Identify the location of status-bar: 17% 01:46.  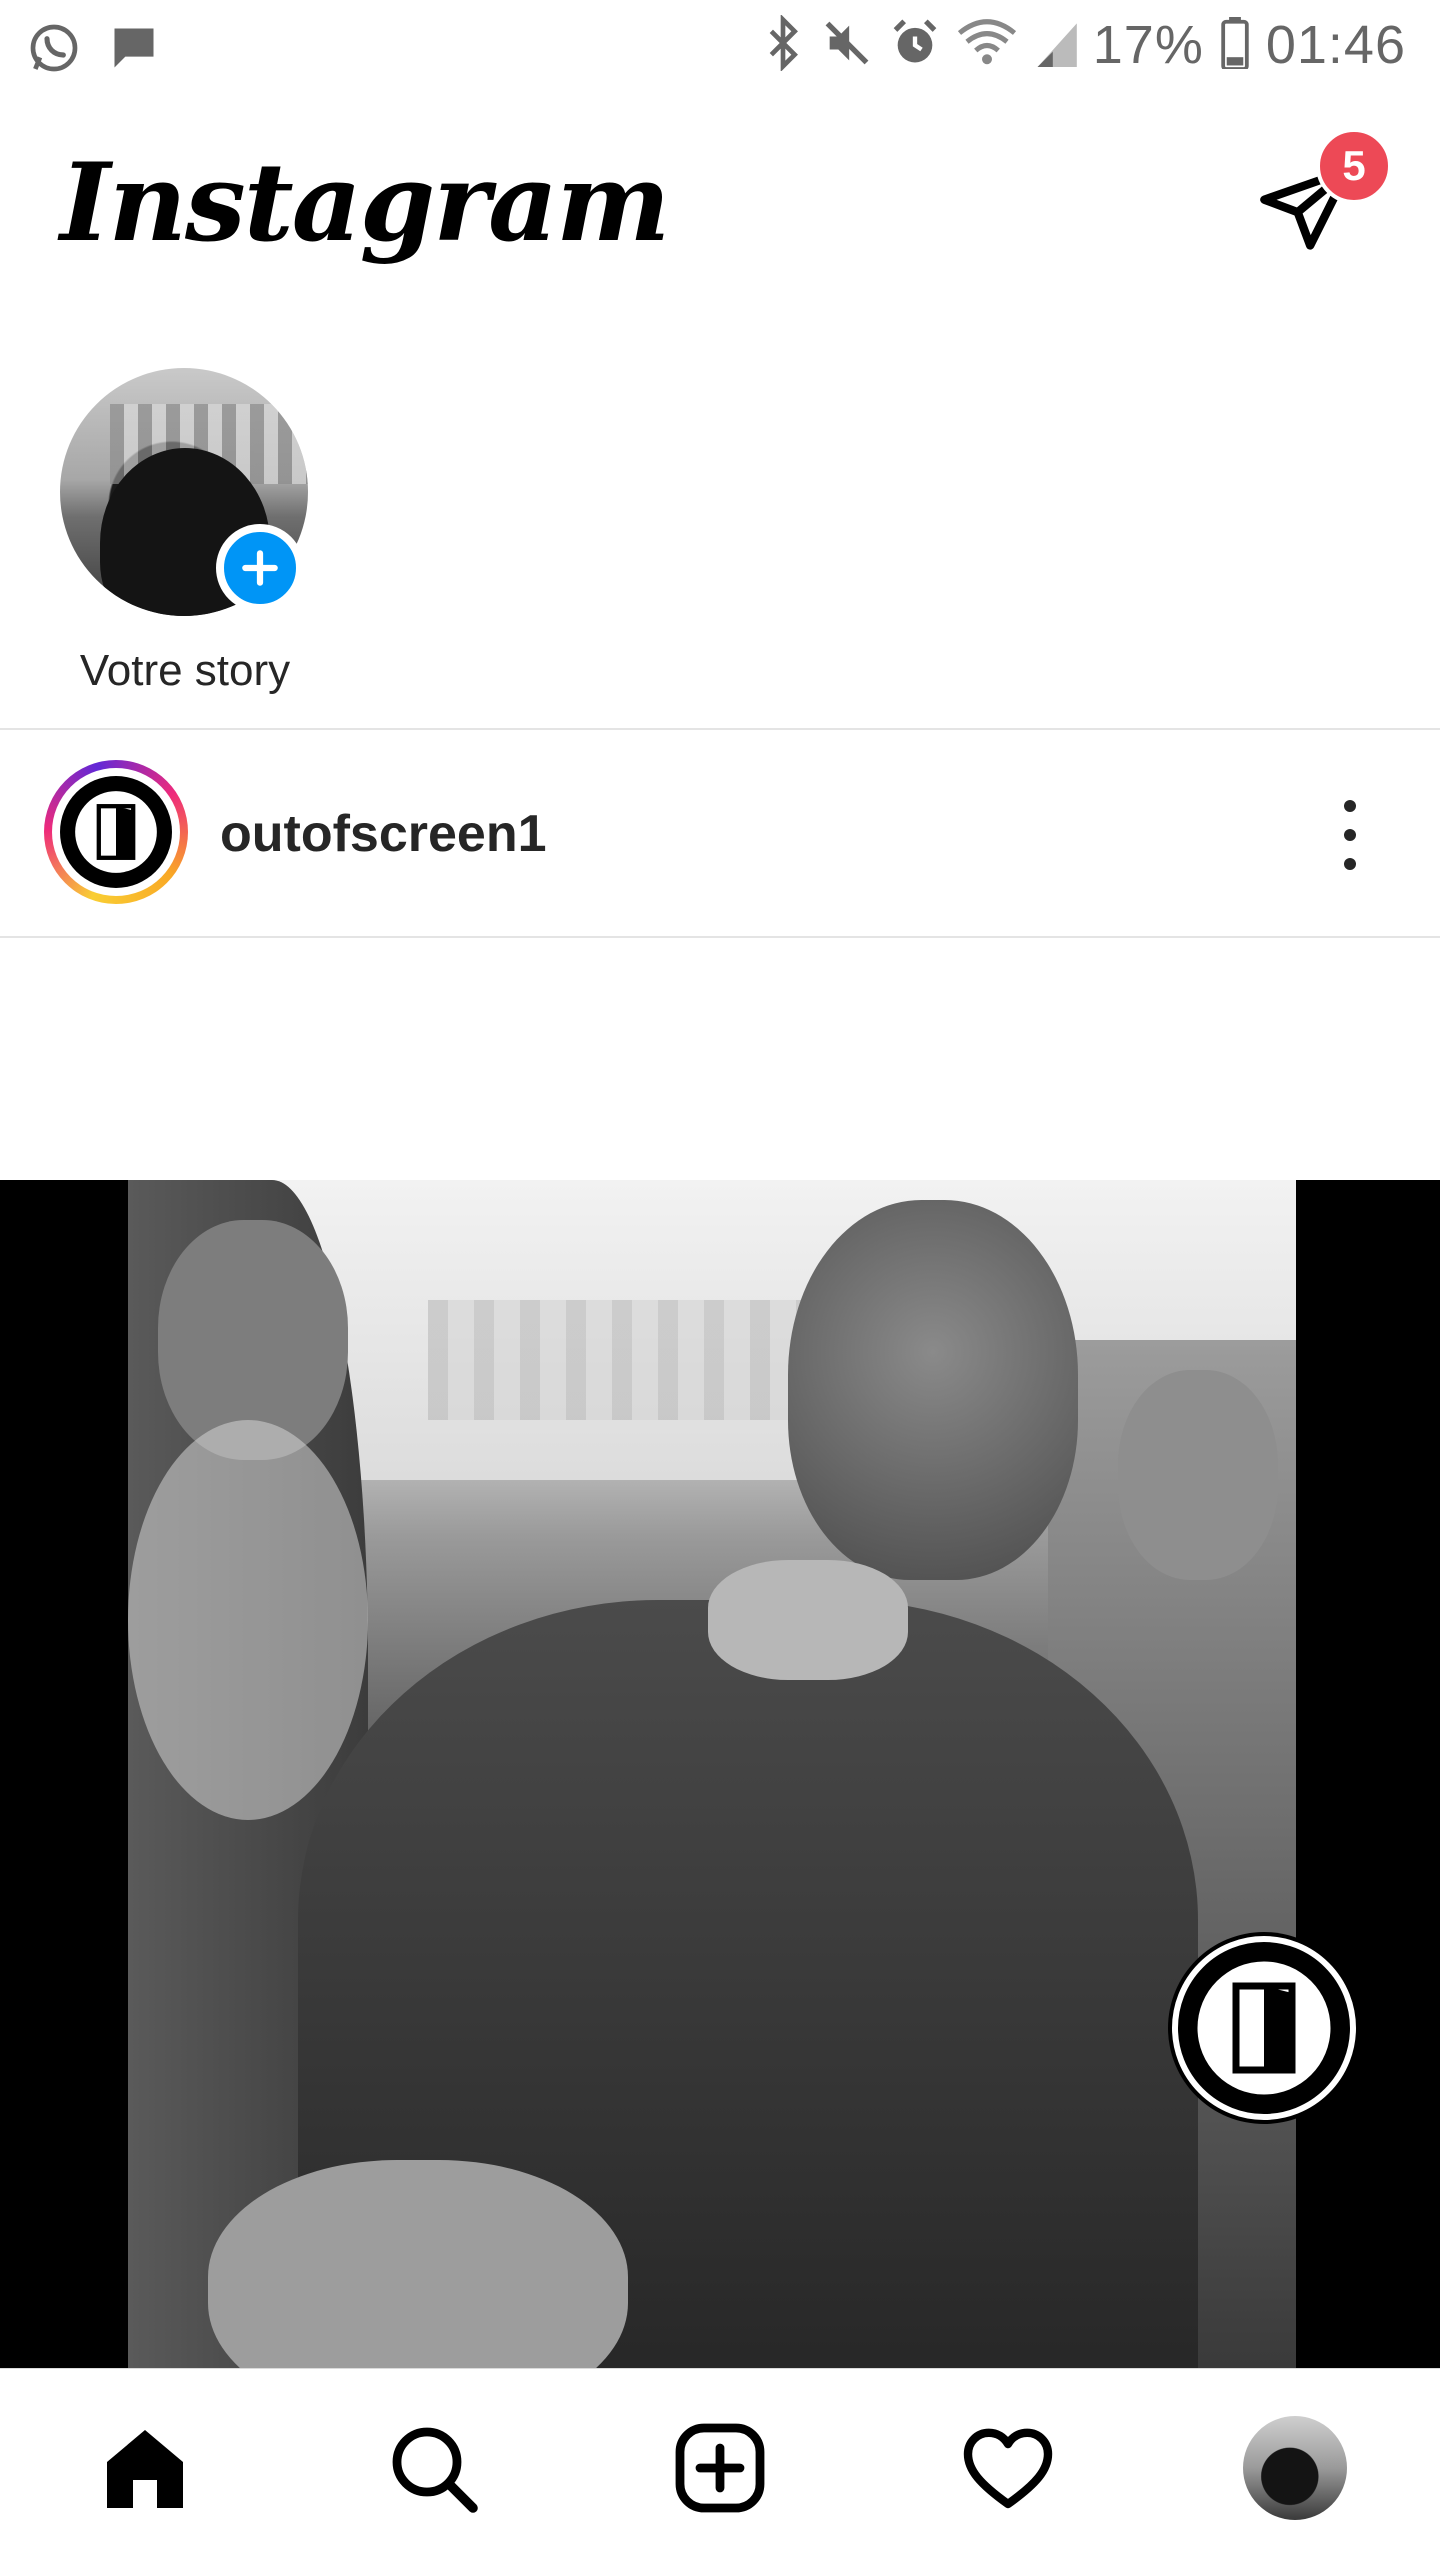
(720, 50).